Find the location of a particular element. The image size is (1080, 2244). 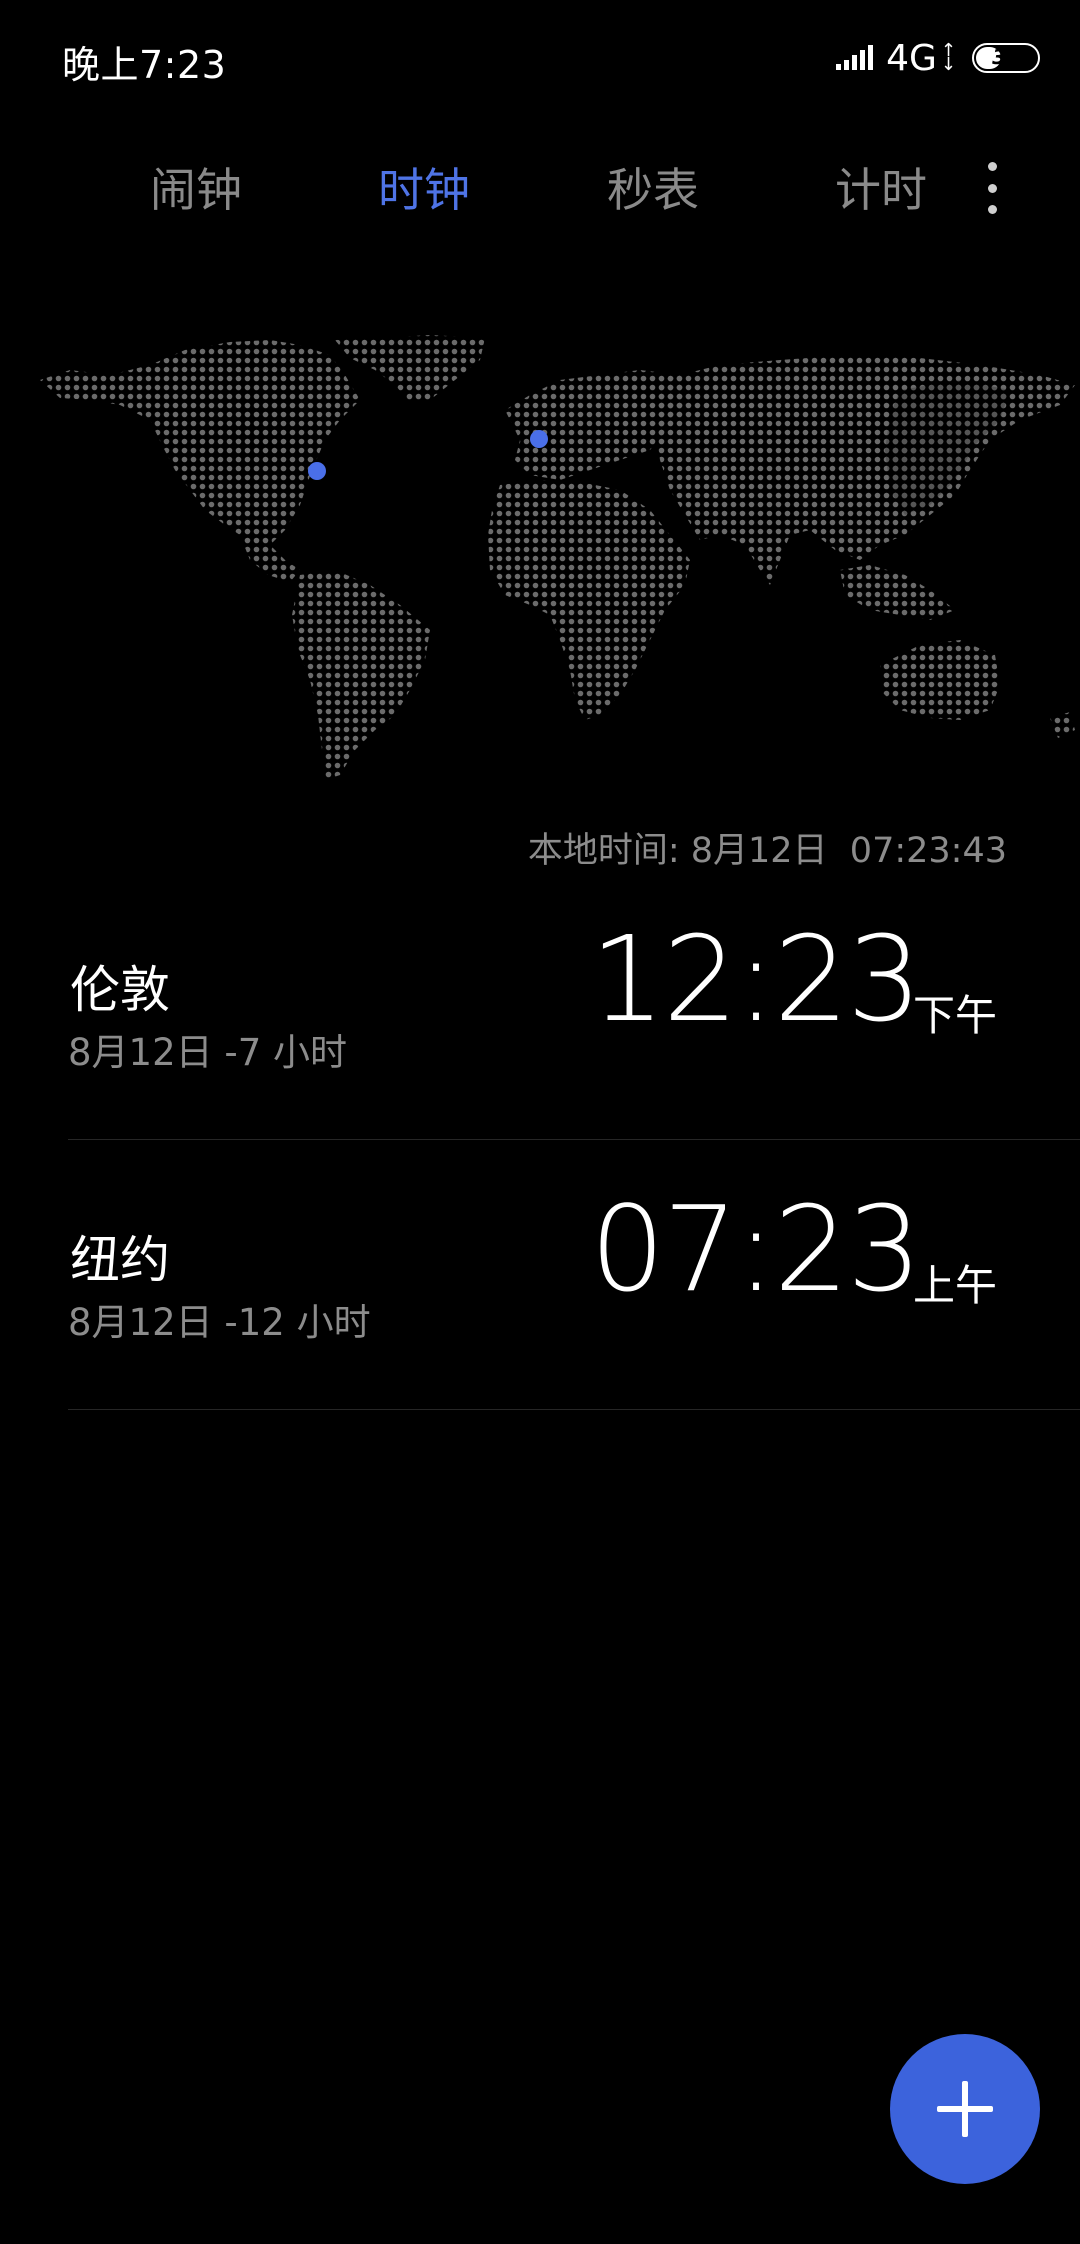

marker-new-york is located at coordinates (317, 471).